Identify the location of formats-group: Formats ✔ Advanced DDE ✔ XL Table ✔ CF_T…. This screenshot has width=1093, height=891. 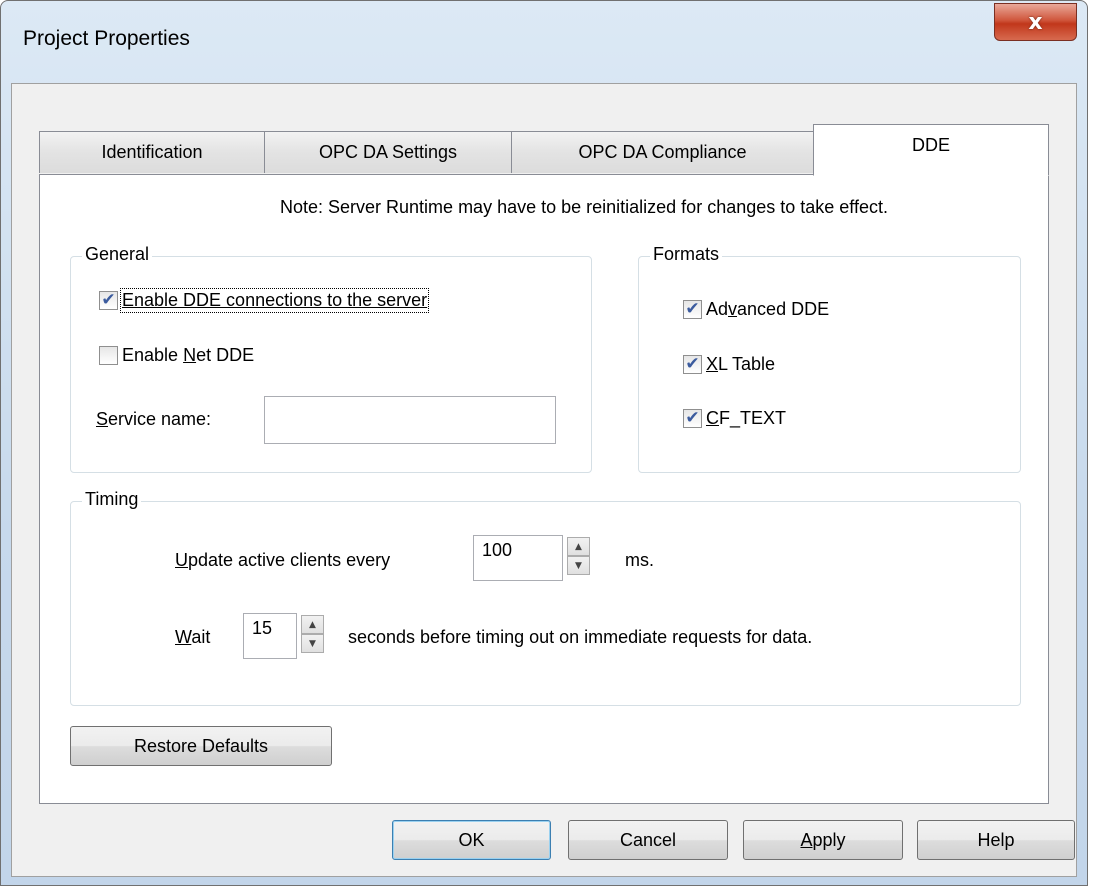
(829, 358).